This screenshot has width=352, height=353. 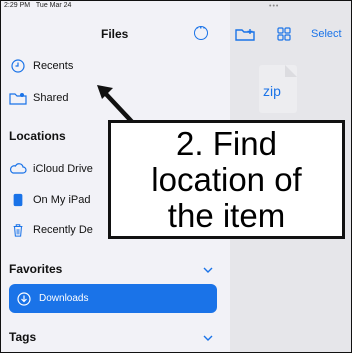 I want to click on sidebar-item-recents: Recents, so click(x=41, y=66).